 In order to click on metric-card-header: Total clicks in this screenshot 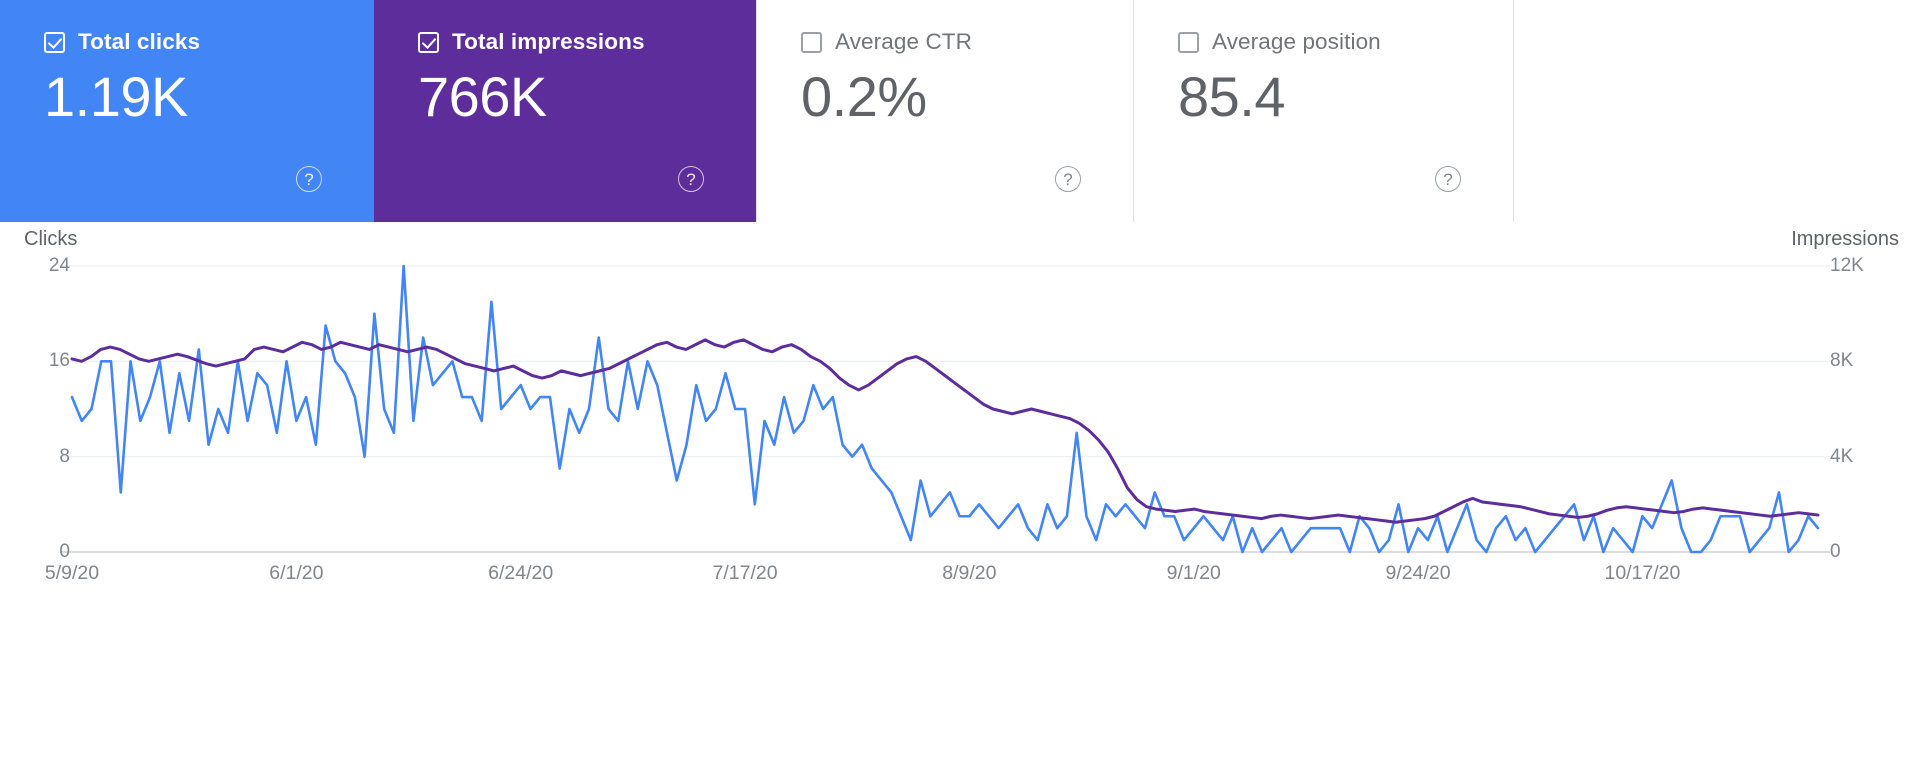, I will do `click(209, 41)`.